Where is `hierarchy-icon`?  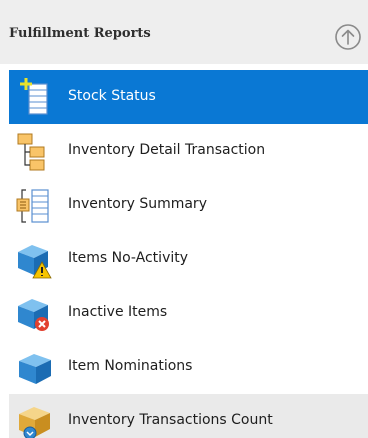
hierarchy-icon is located at coordinates (36, 152).